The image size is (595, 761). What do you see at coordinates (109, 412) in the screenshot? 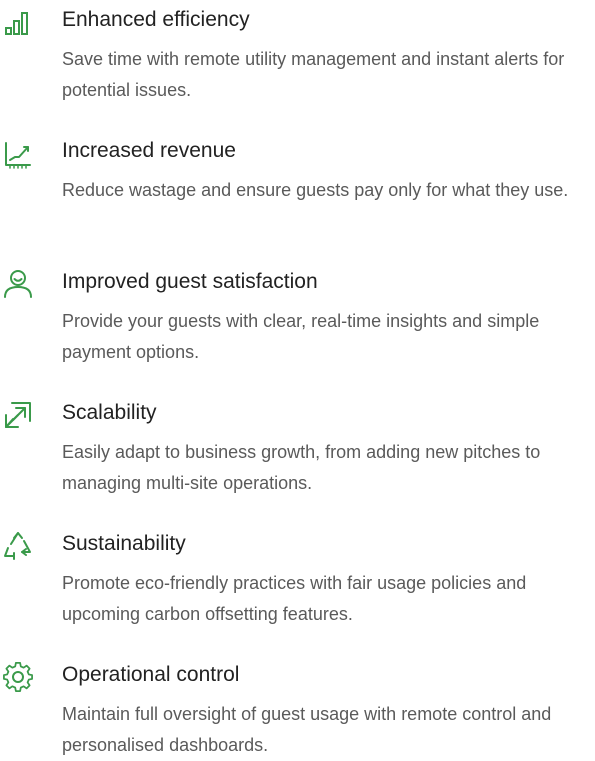
I see `feature-title: Scalability` at bounding box center [109, 412].